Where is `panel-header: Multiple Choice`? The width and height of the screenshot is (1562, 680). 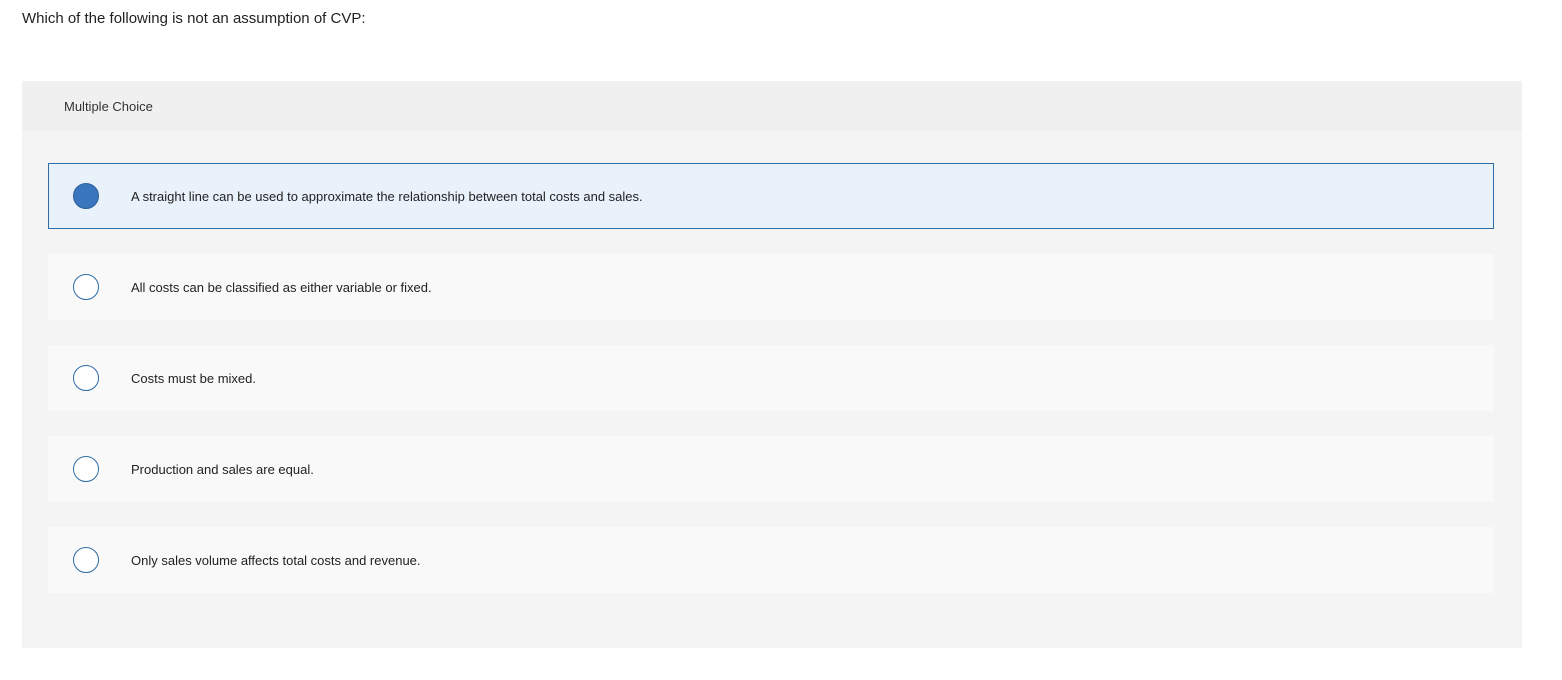 panel-header: Multiple Choice is located at coordinates (772, 106).